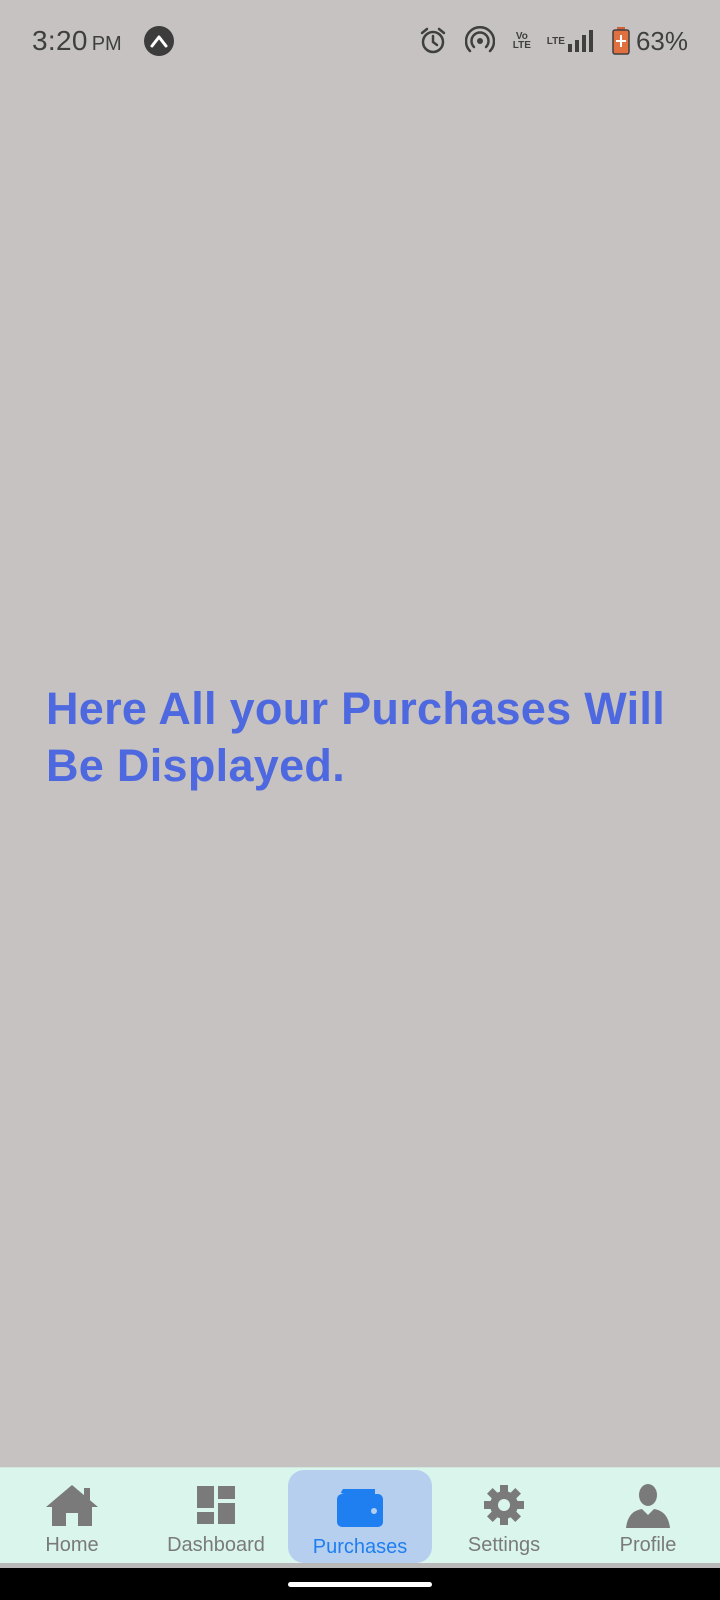 This screenshot has width=720, height=1600. I want to click on clock-ampm: PM, so click(106, 44).